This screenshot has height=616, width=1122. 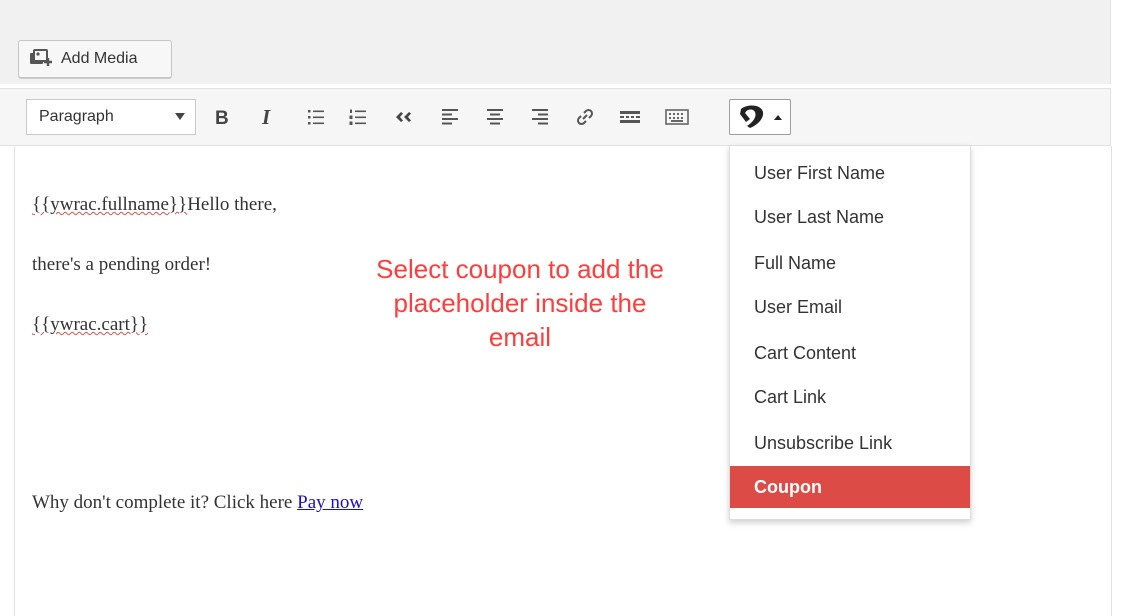 I want to click on format-select: Paragraph, so click(x=111, y=117).